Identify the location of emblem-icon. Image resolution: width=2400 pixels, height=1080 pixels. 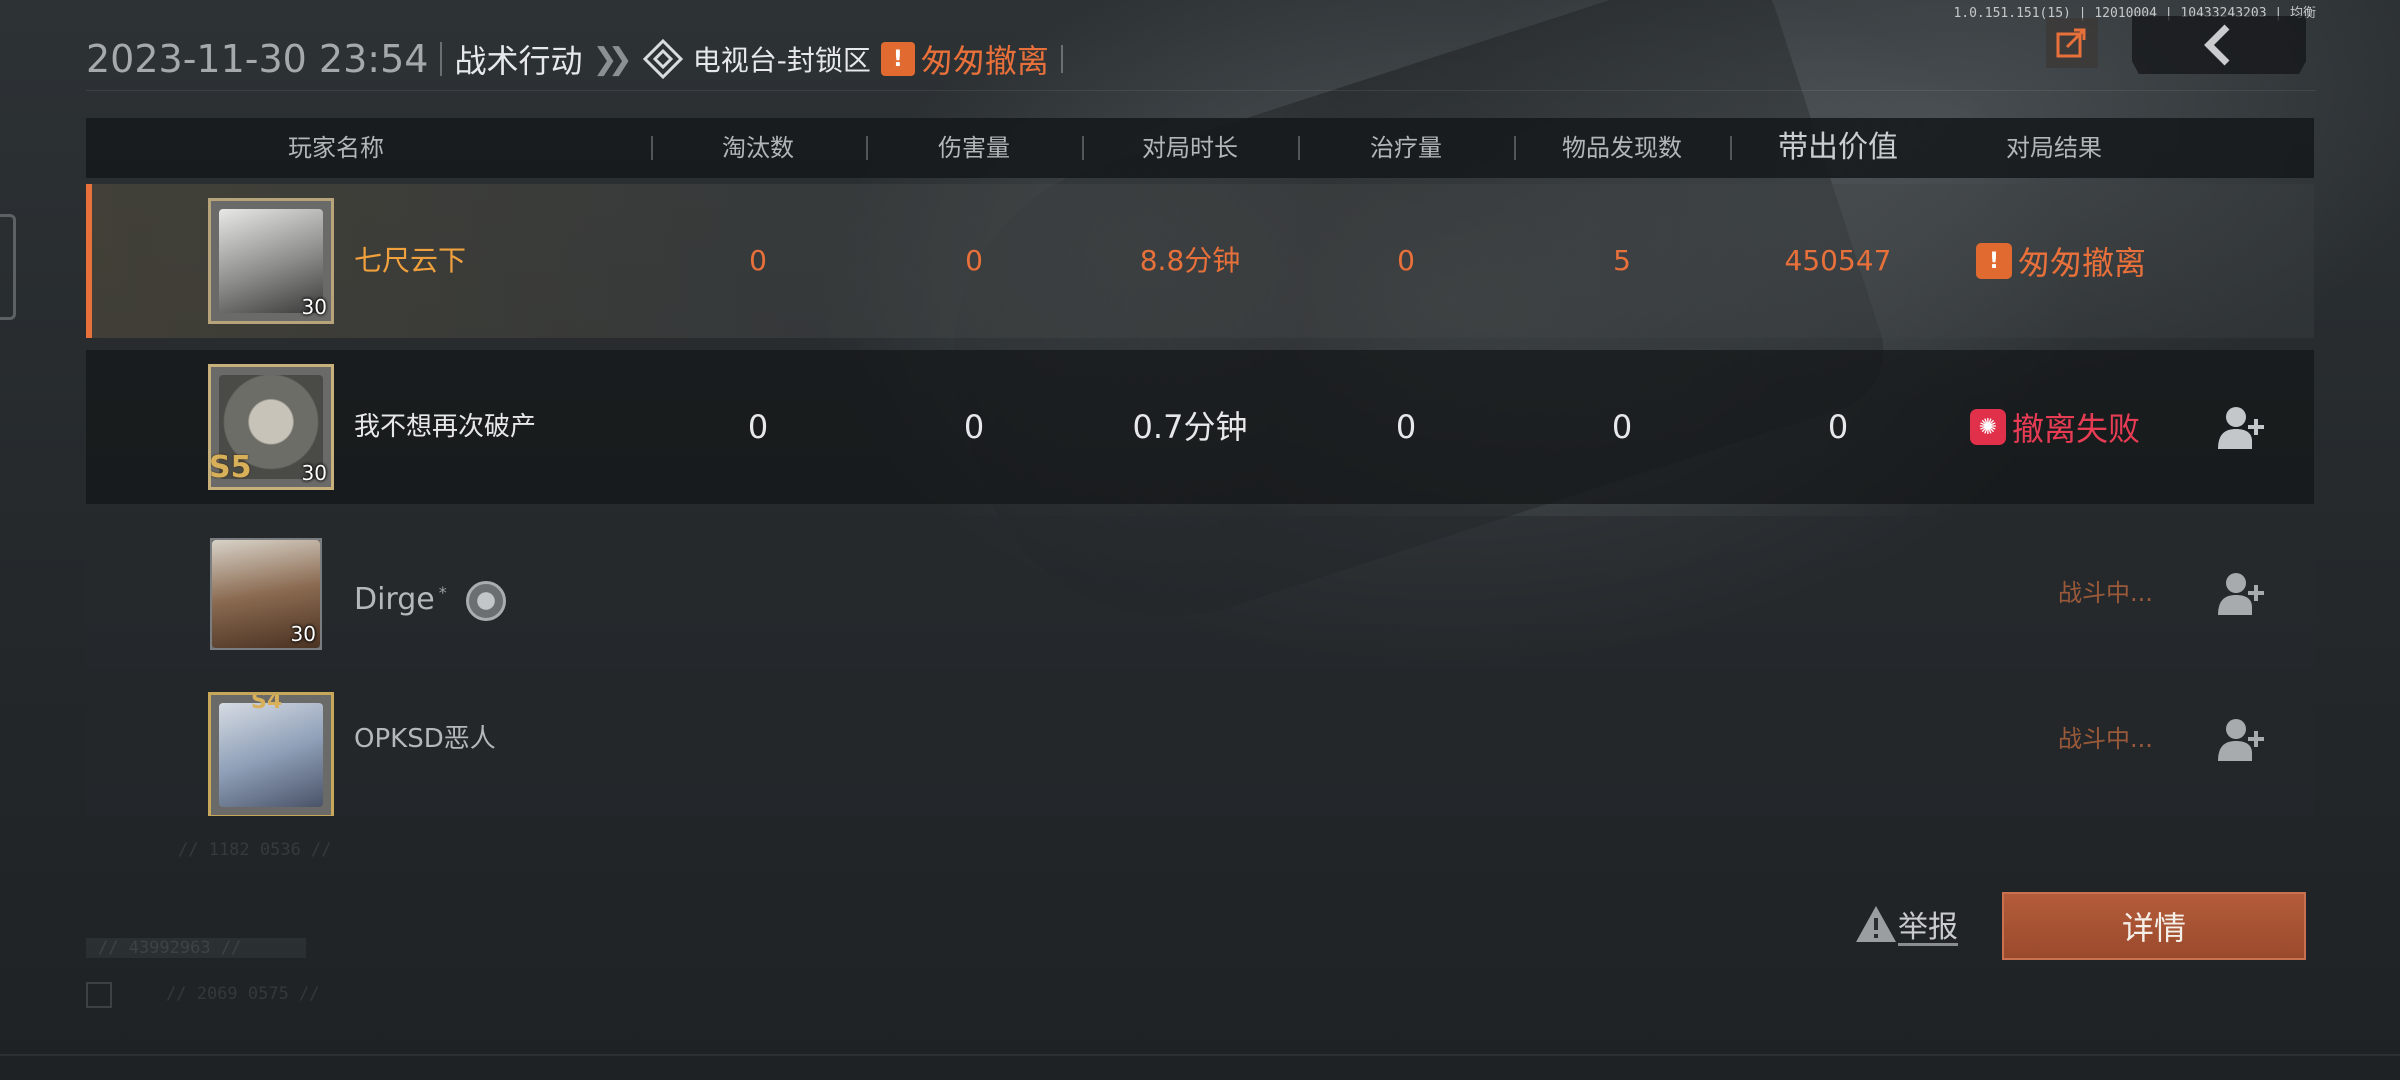
(486, 600).